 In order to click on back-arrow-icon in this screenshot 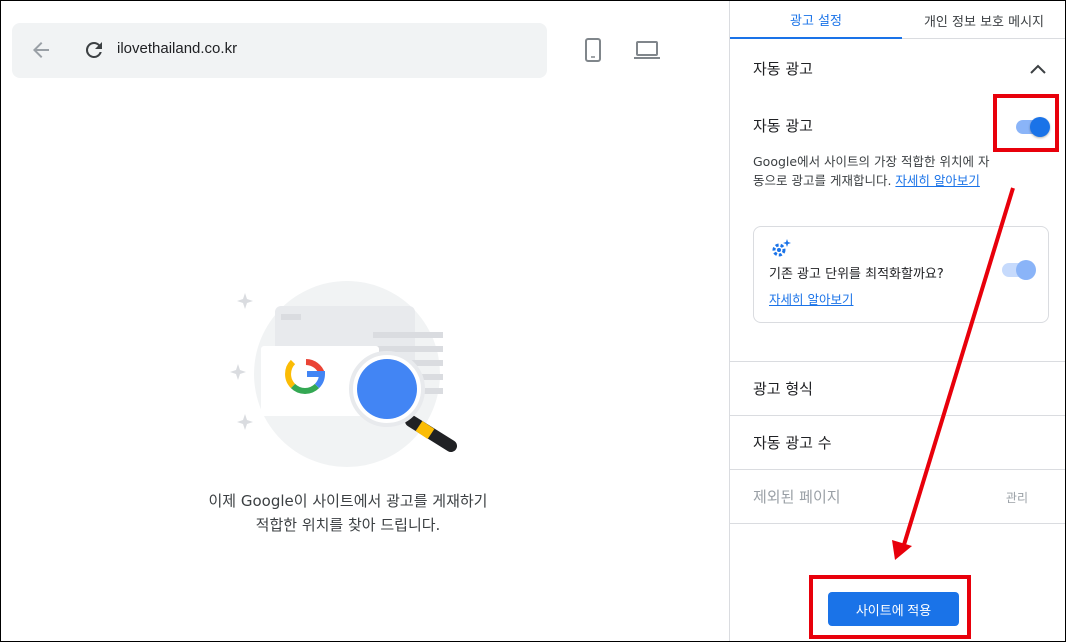, I will do `click(41, 50)`.